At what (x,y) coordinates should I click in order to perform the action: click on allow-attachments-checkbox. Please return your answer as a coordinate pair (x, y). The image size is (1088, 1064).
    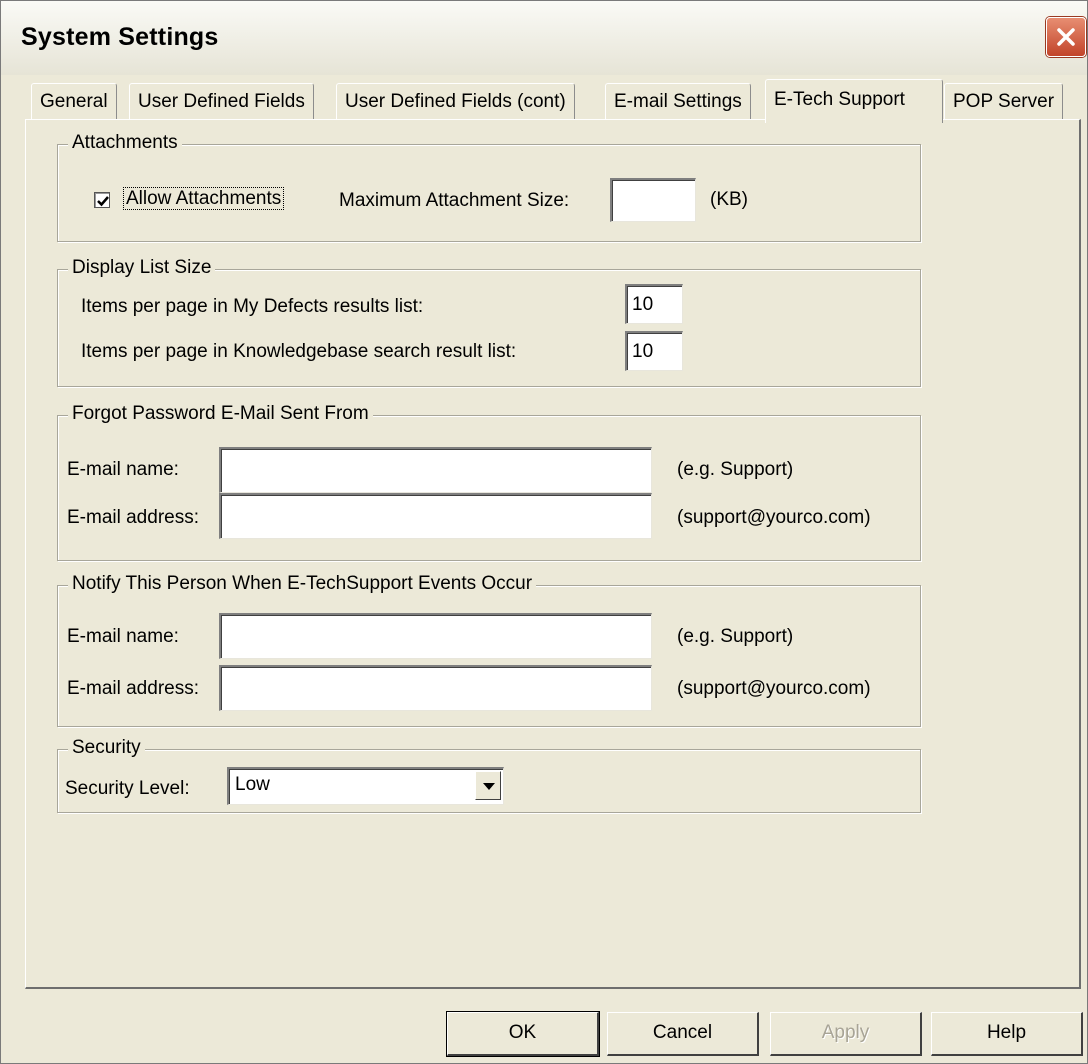
    Looking at the image, I should click on (102, 200).